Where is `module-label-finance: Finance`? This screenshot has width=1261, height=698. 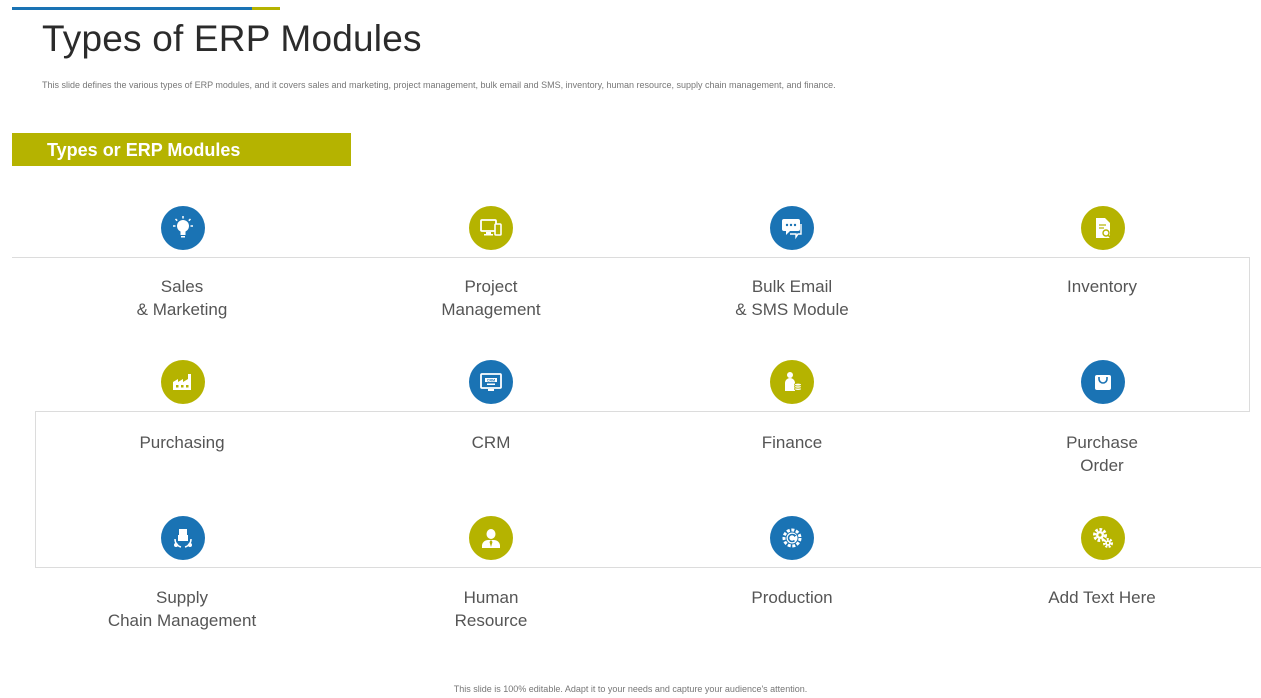
module-label-finance: Finance is located at coordinates (792, 442).